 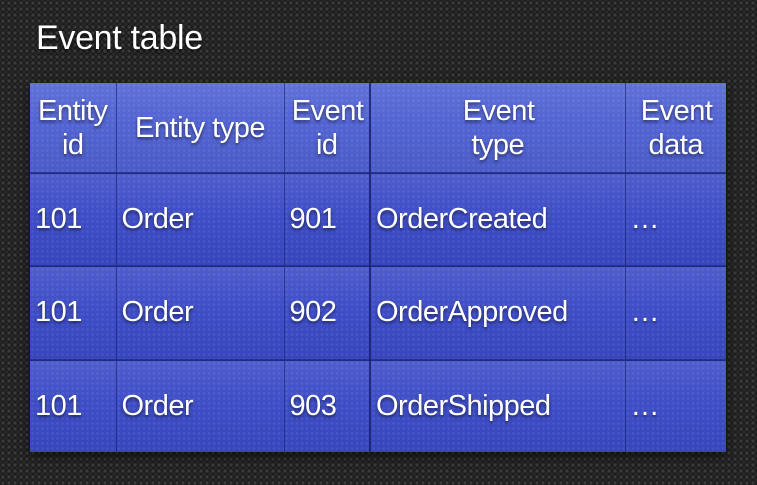 What do you see at coordinates (119, 38) in the screenshot?
I see `slide-title: Event table` at bounding box center [119, 38].